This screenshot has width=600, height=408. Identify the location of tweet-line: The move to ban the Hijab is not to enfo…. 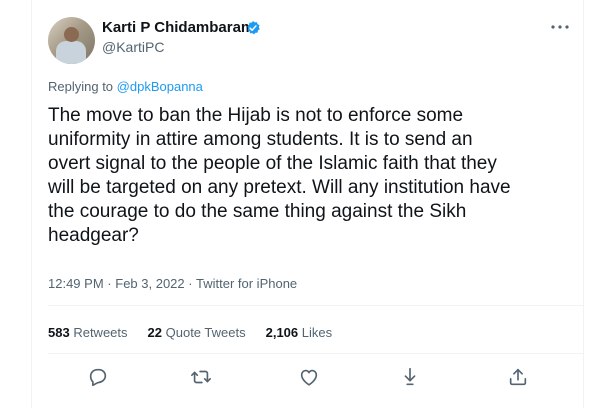
(256, 115).